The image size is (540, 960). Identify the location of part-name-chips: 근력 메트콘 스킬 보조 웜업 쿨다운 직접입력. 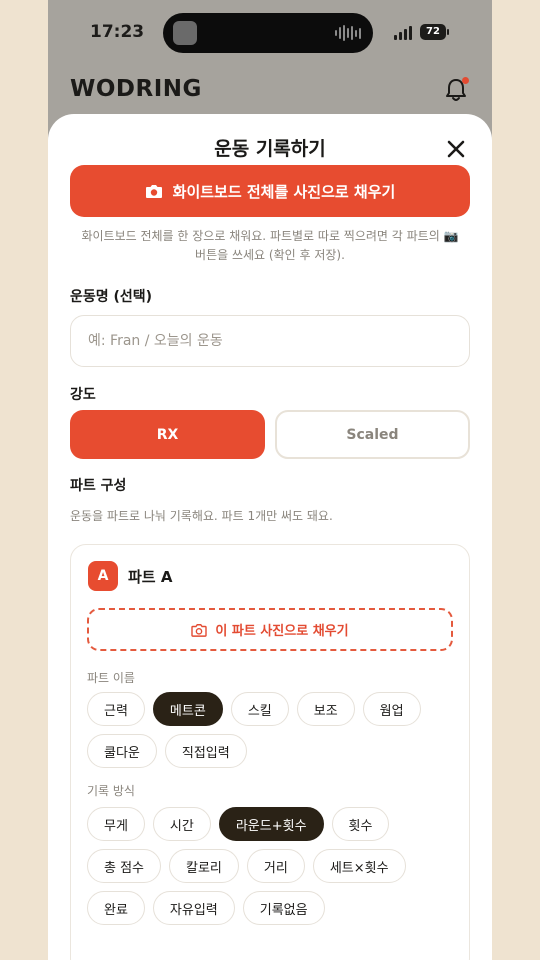
(272, 730).